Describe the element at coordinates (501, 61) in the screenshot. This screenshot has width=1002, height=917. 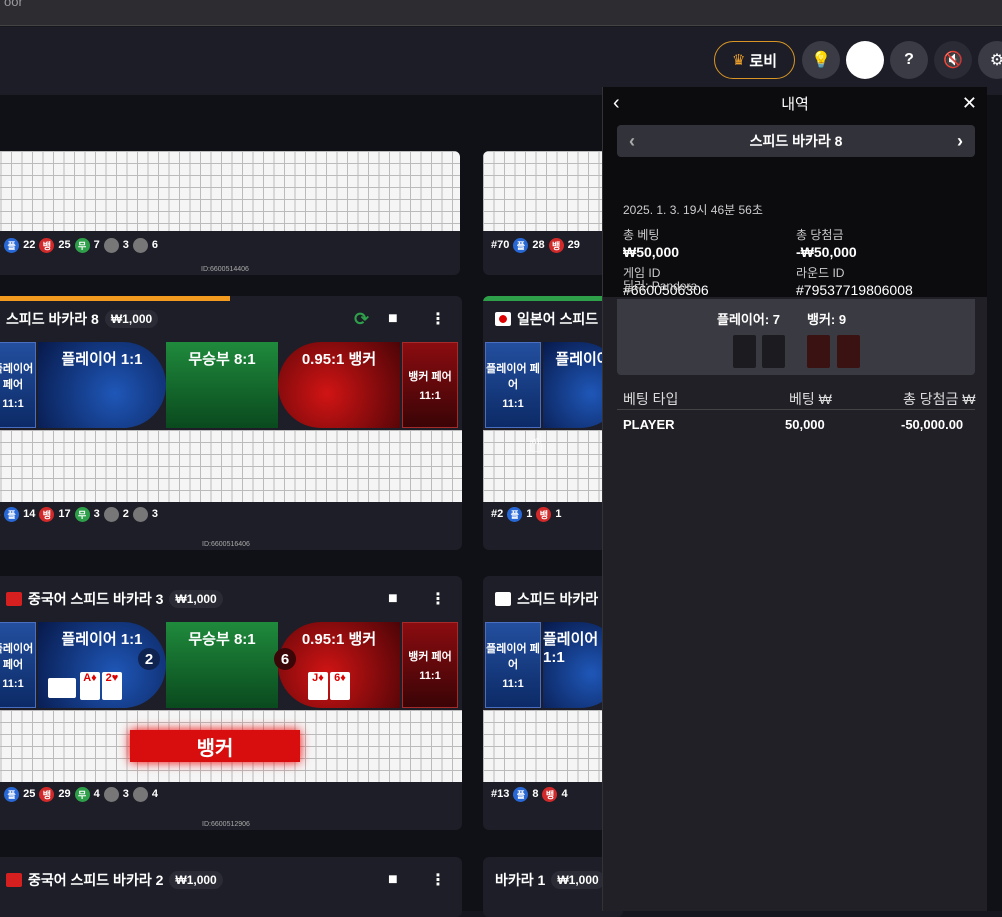
I see `app-header: ♛ 로비 💡 ? 🔇 ⚙` at that location.